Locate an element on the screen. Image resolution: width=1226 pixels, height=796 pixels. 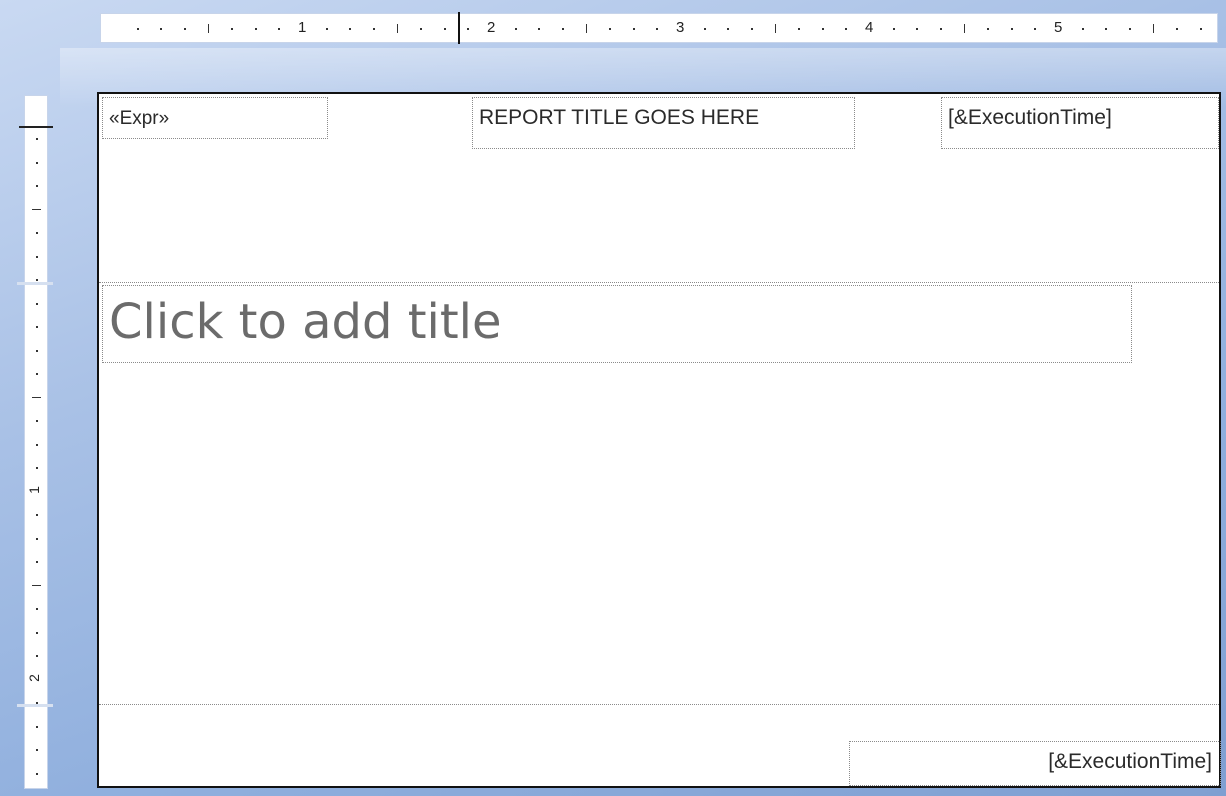
ruler-cursor-marker is located at coordinates (459, 28).